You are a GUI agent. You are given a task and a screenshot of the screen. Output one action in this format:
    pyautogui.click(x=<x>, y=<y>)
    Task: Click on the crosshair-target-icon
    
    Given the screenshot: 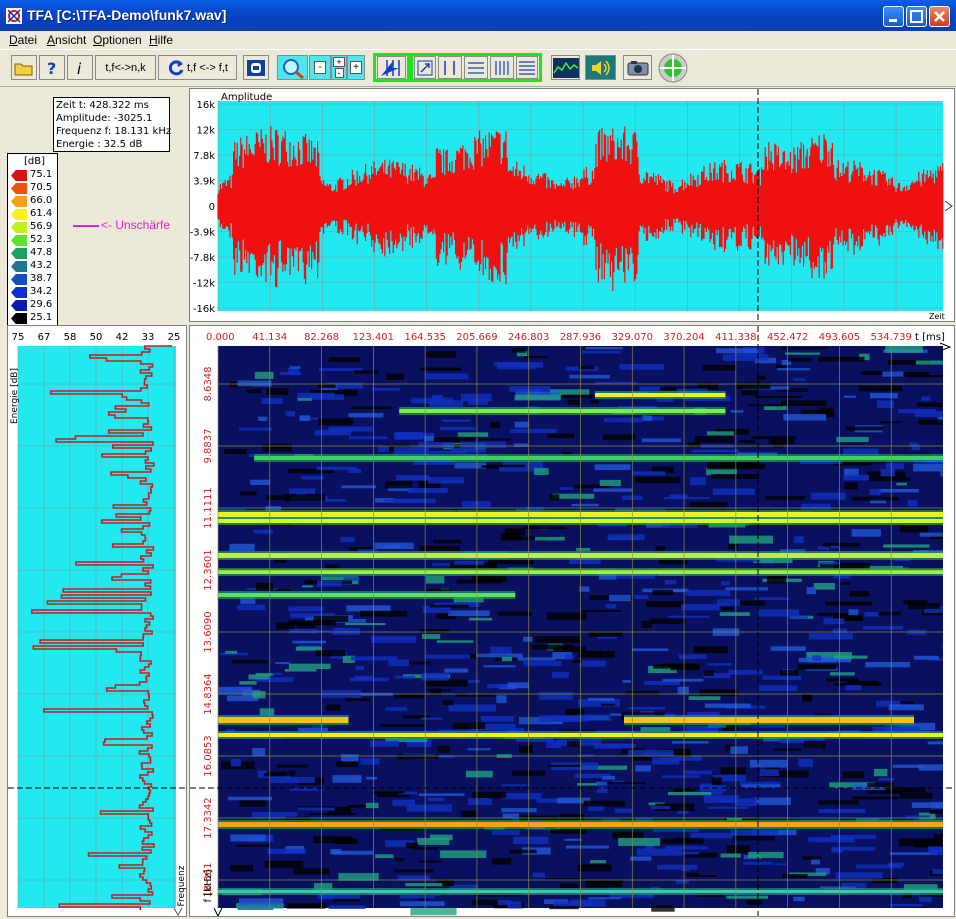 What is the action you would take?
    pyautogui.click(x=672, y=67)
    